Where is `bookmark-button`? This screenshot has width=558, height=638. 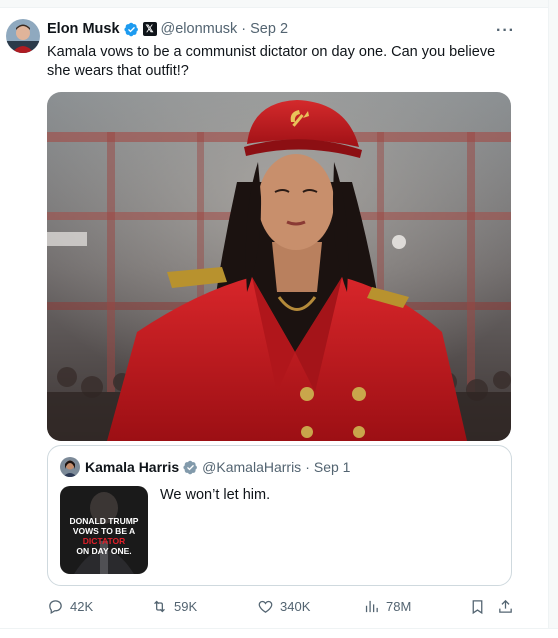 bookmark-button is located at coordinates (477, 606).